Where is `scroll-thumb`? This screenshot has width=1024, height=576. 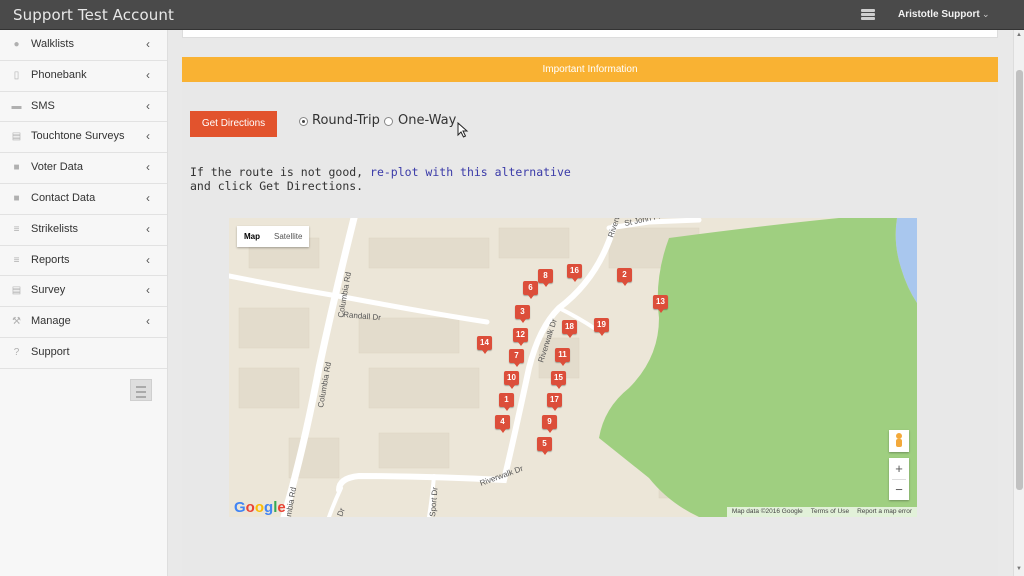 scroll-thumb is located at coordinates (1019, 280).